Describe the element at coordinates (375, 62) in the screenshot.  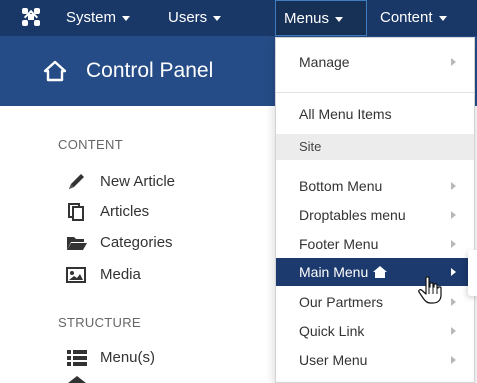
I see `dropdown-item-manage: Manage` at that location.